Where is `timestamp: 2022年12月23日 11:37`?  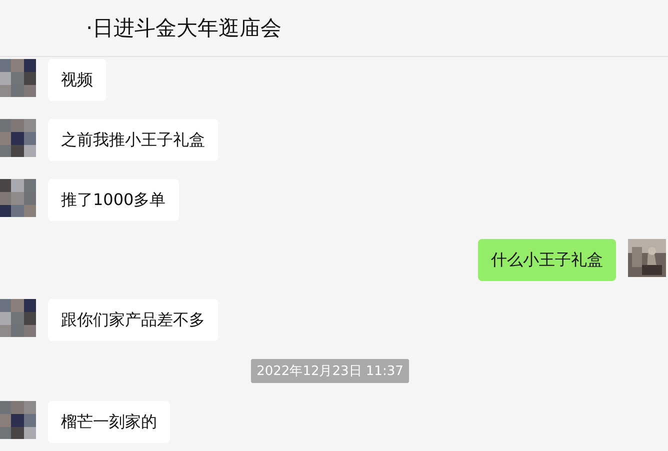 timestamp: 2022年12月23日 11:37 is located at coordinates (330, 371).